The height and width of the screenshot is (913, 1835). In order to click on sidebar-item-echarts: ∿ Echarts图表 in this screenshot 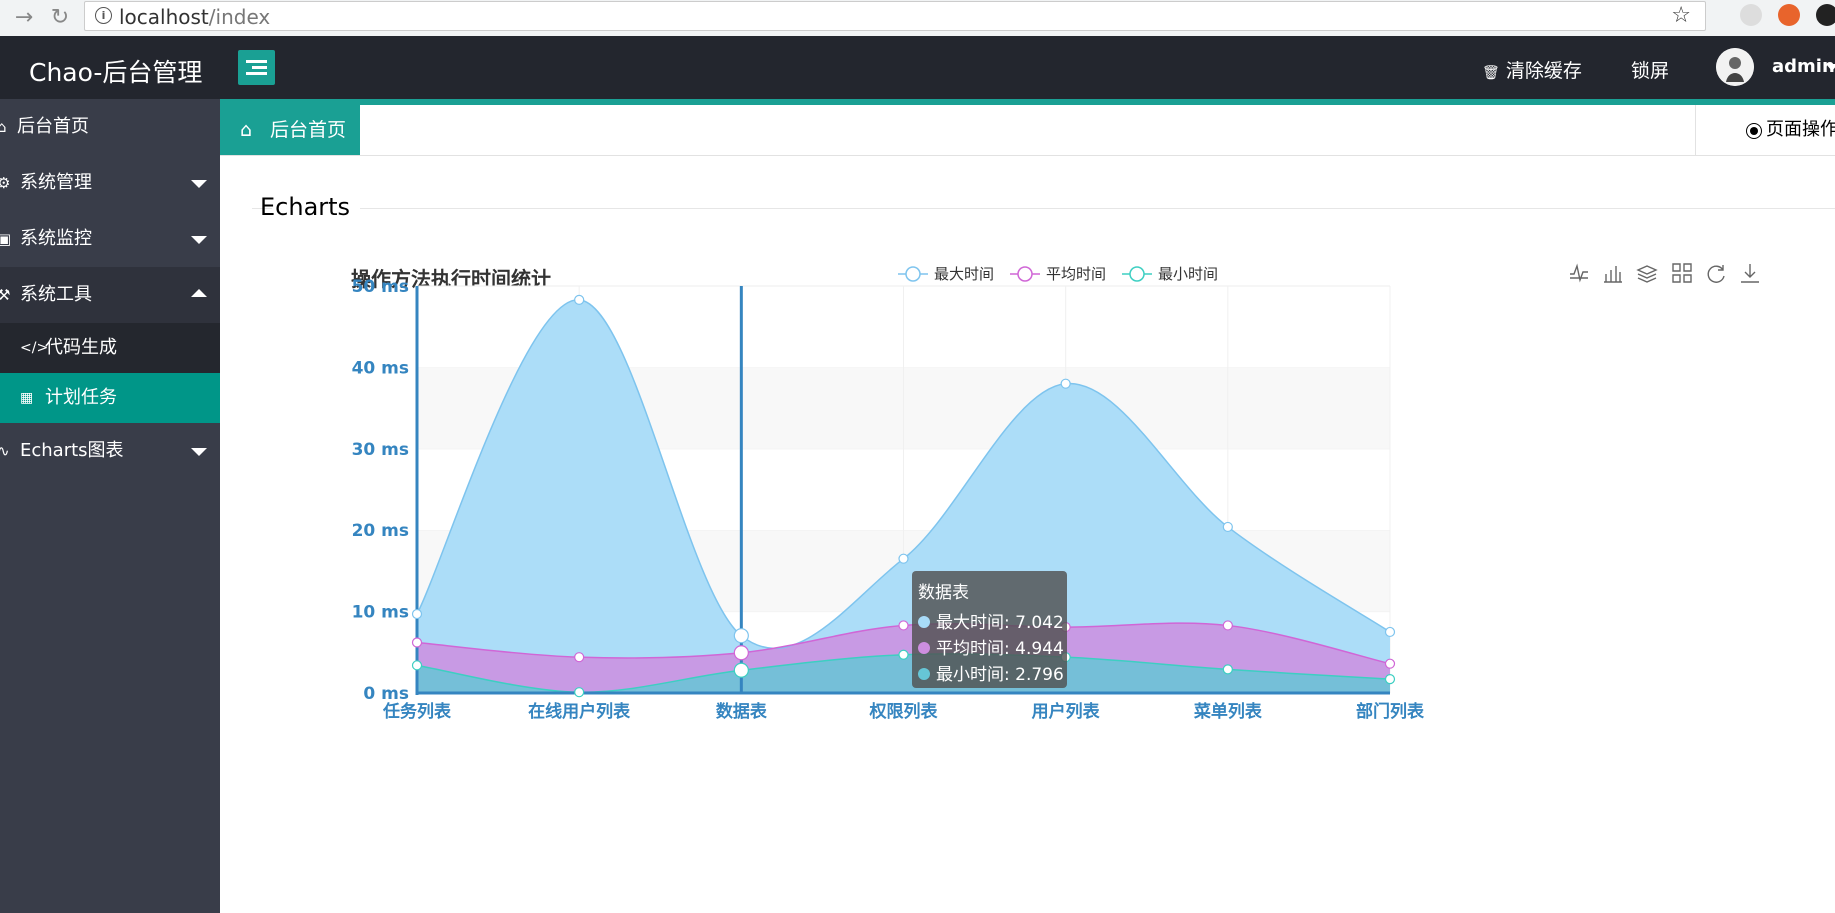, I will do `click(110, 451)`.